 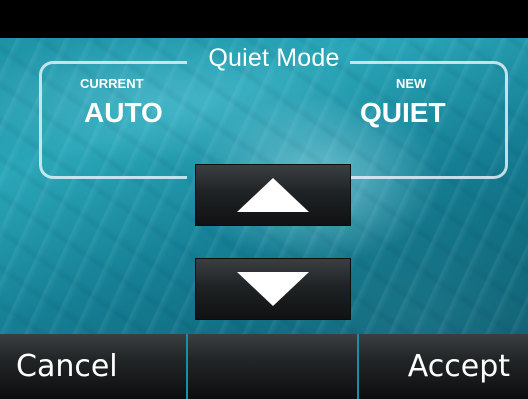 I want to click on decrease-button, so click(x=273, y=289).